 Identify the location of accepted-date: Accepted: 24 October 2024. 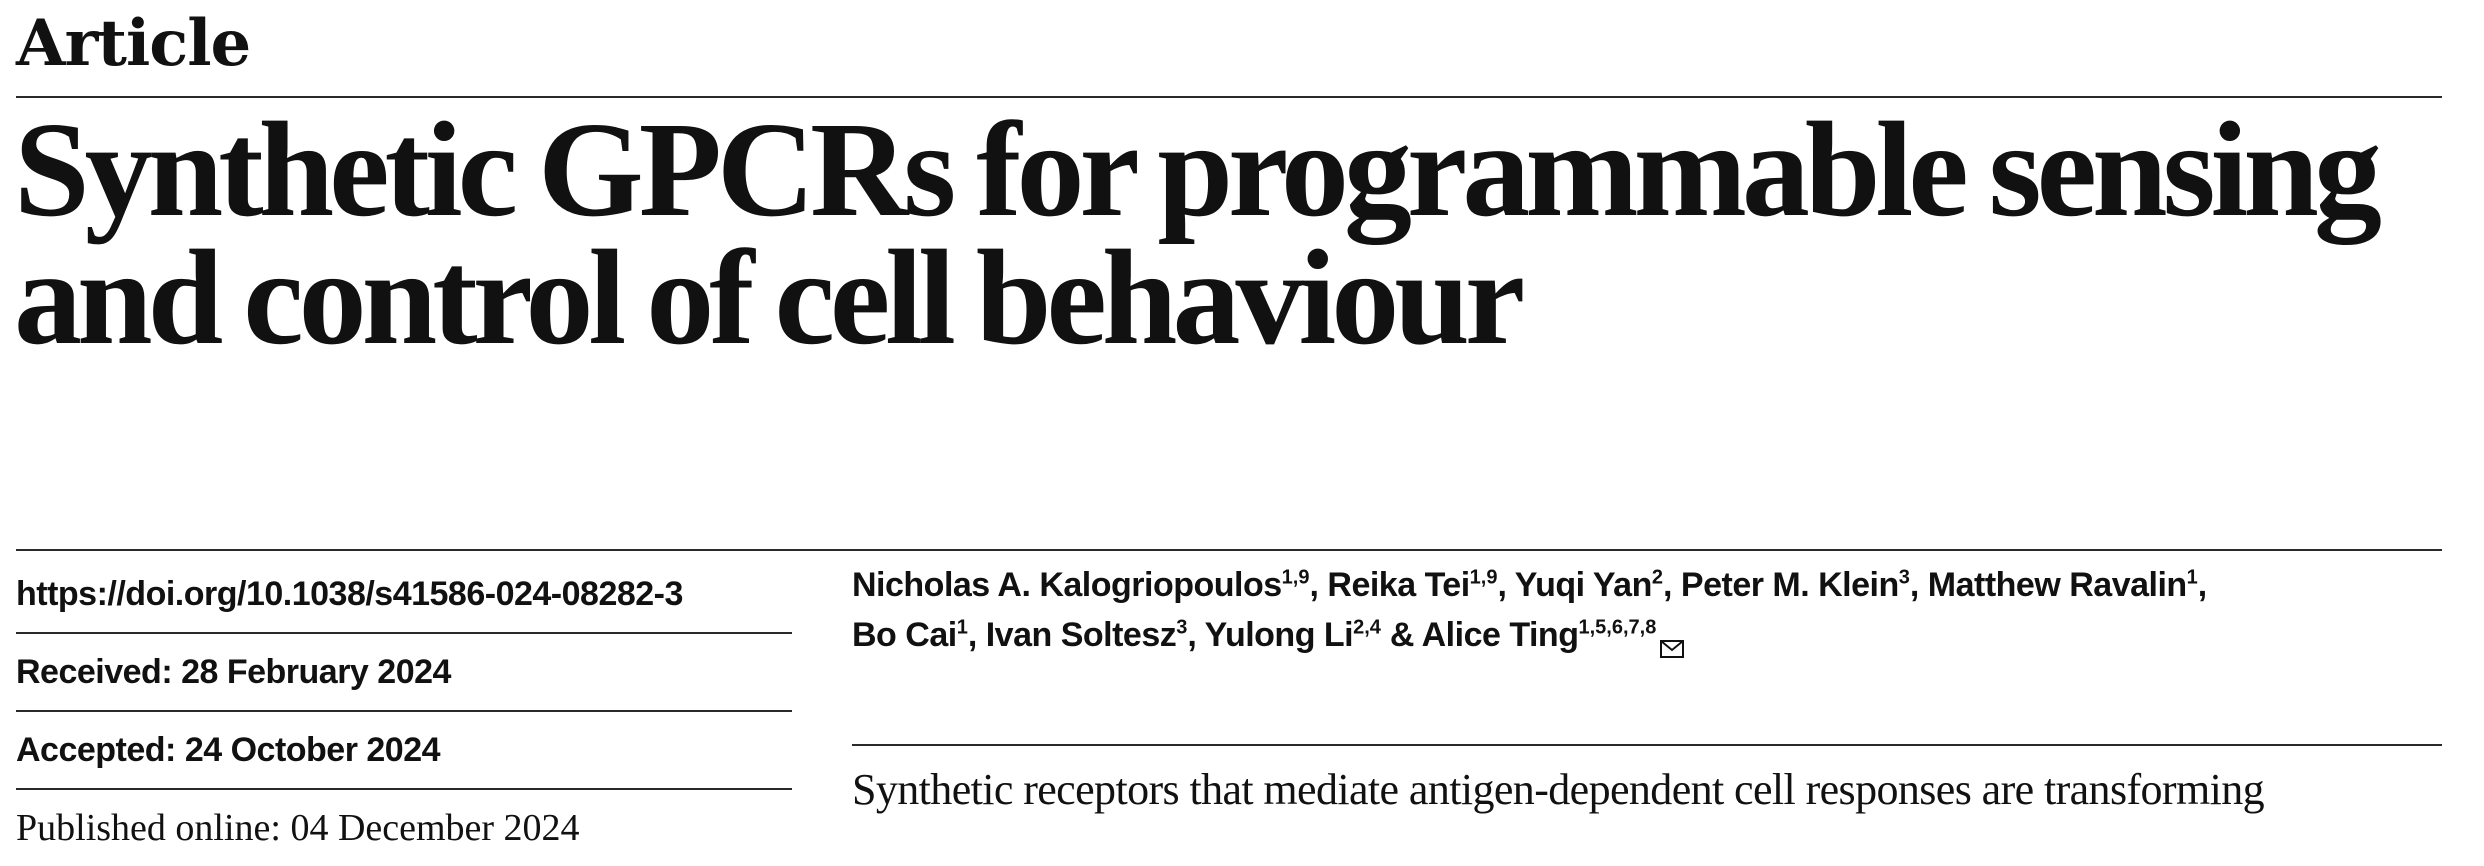
(404, 749).